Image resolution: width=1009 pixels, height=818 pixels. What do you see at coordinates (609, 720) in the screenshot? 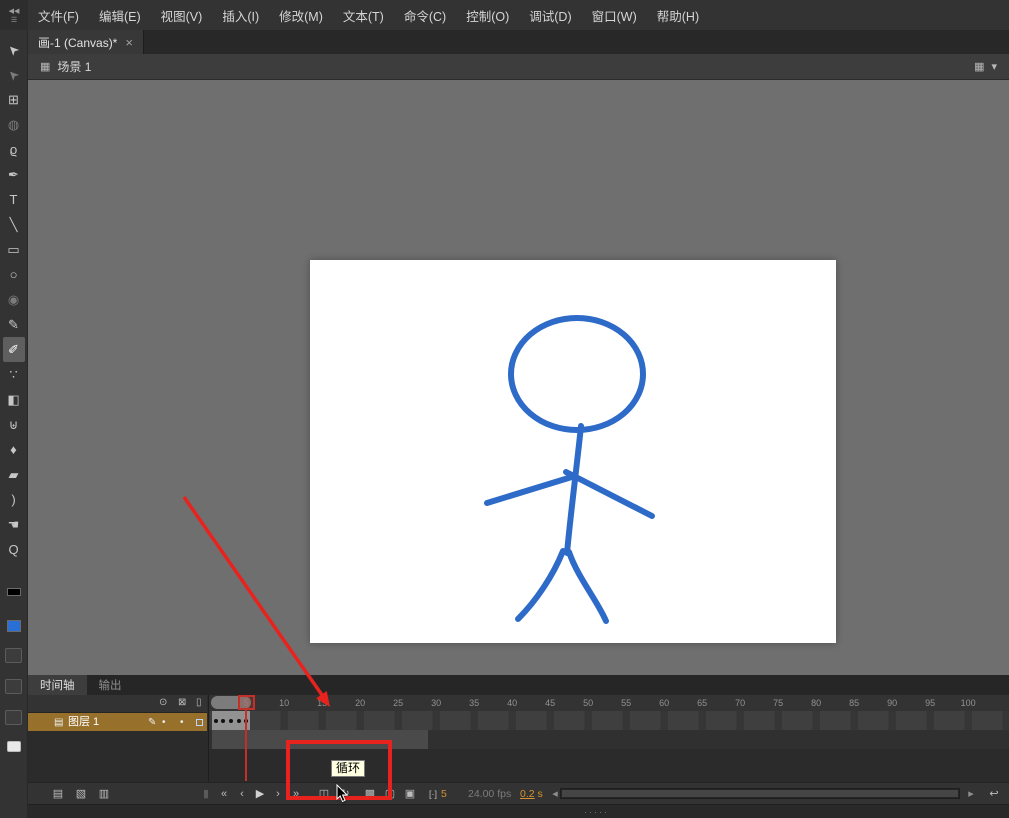
I see `layer-frames-row` at bounding box center [609, 720].